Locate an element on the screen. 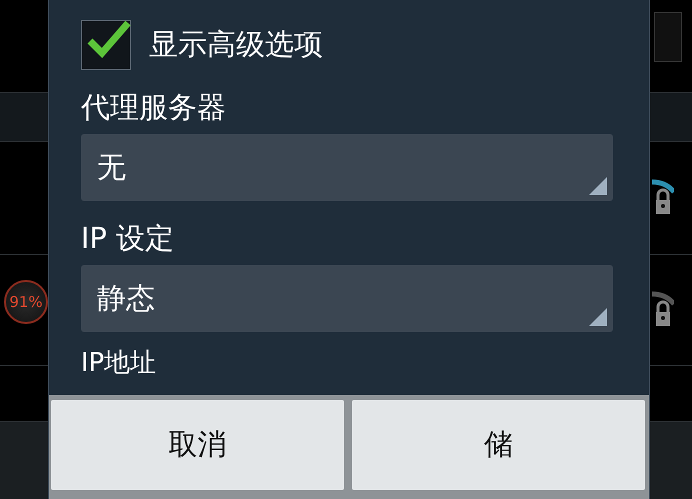 This screenshot has height=499, width=692. dropdown: 静态 is located at coordinates (347, 298).